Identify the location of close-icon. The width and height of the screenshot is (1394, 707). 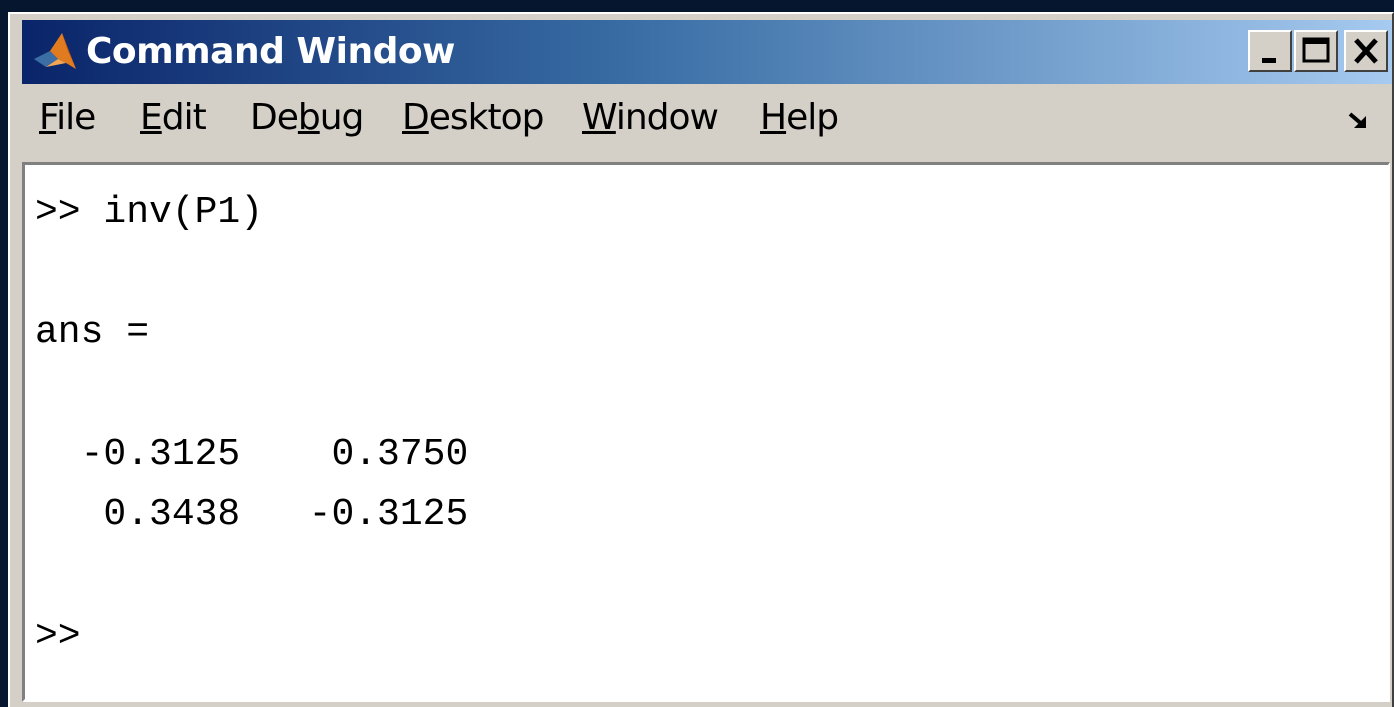
(1366, 51).